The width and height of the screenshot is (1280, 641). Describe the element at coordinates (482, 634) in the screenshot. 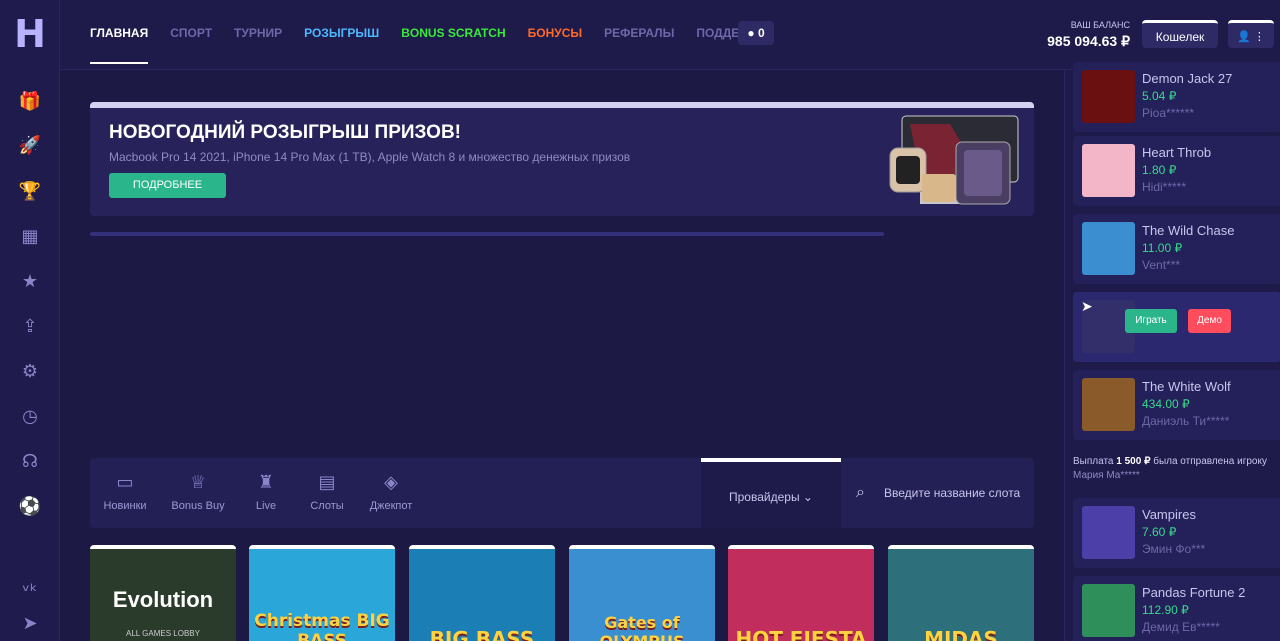

I see `game-title: BIG BASS` at that location.